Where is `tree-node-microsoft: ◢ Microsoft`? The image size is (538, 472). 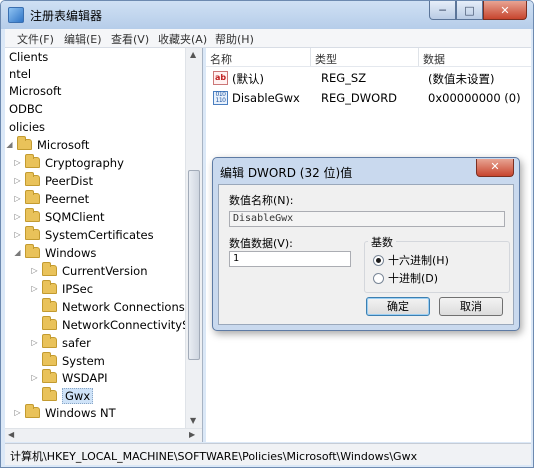
tree-node-microsoft: ◢ Microsoft is located at coordinates (47, 144).